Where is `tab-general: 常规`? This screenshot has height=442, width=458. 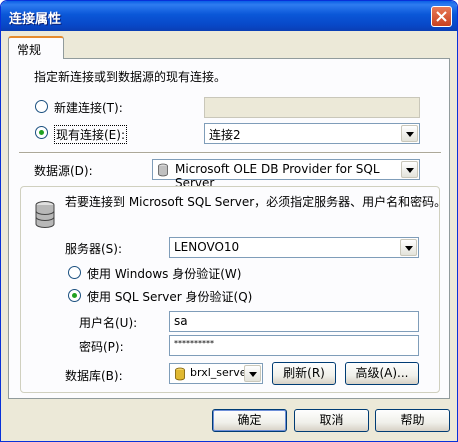 tab-general: 常规 is located at coordinates (36, 47).